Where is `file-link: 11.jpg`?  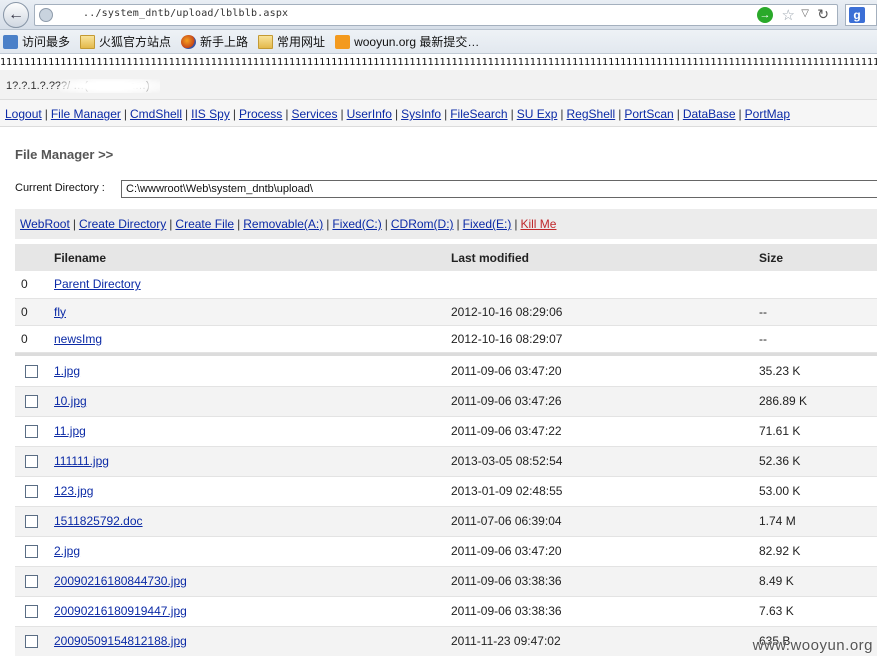 file-link: 11.jpg is located at coordinates (70, 431).